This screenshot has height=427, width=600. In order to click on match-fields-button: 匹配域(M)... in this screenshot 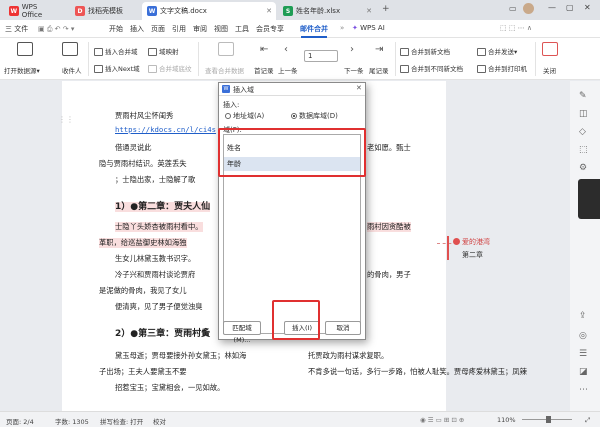, I will do `click(242, 332)`.